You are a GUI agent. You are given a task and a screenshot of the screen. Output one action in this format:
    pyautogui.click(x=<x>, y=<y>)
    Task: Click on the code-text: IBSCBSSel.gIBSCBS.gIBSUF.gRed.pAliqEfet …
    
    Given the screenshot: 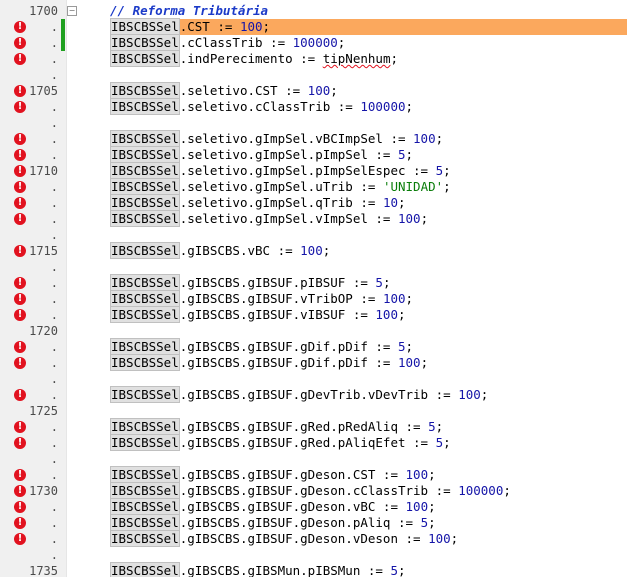 What is the action you would take?
    pyautogui.click(x=368, y=442)
    